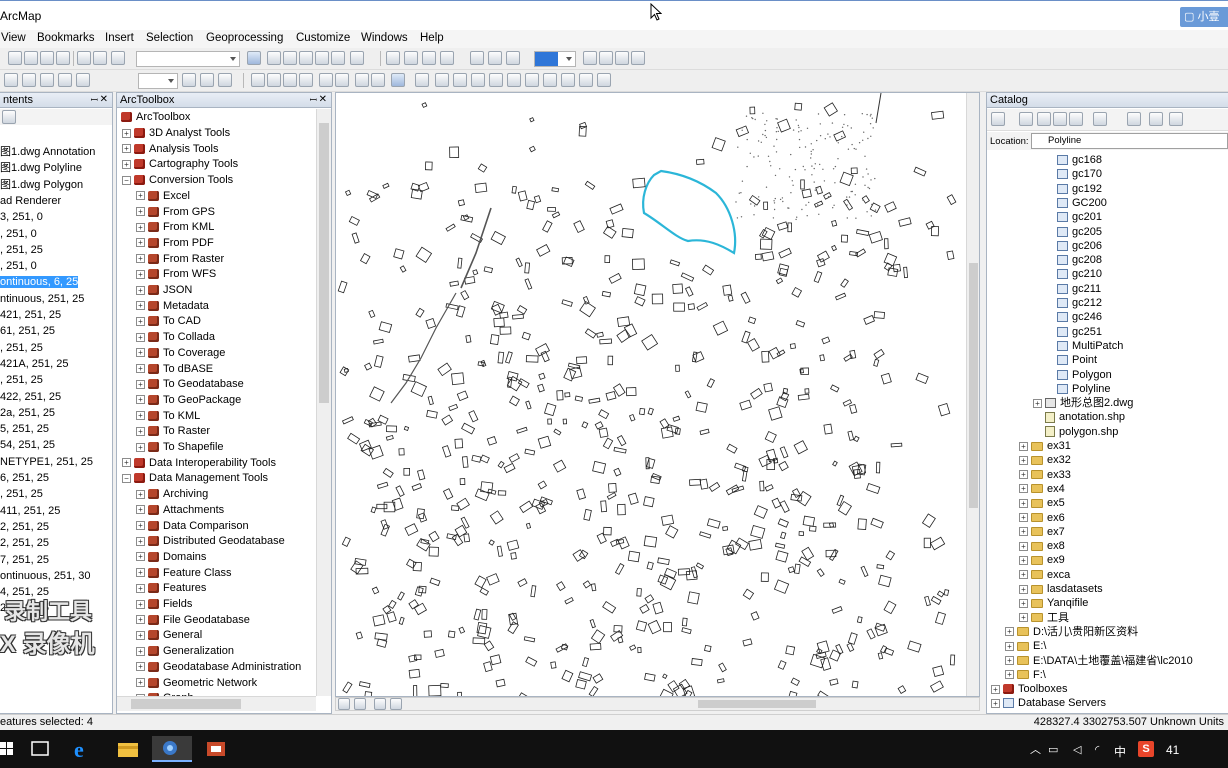 The width and height of the screenshot is (1228, 768). Describe the element at coordinates (171, 558) in the screenshot. I see `toolset-item: + Domains` at that location.